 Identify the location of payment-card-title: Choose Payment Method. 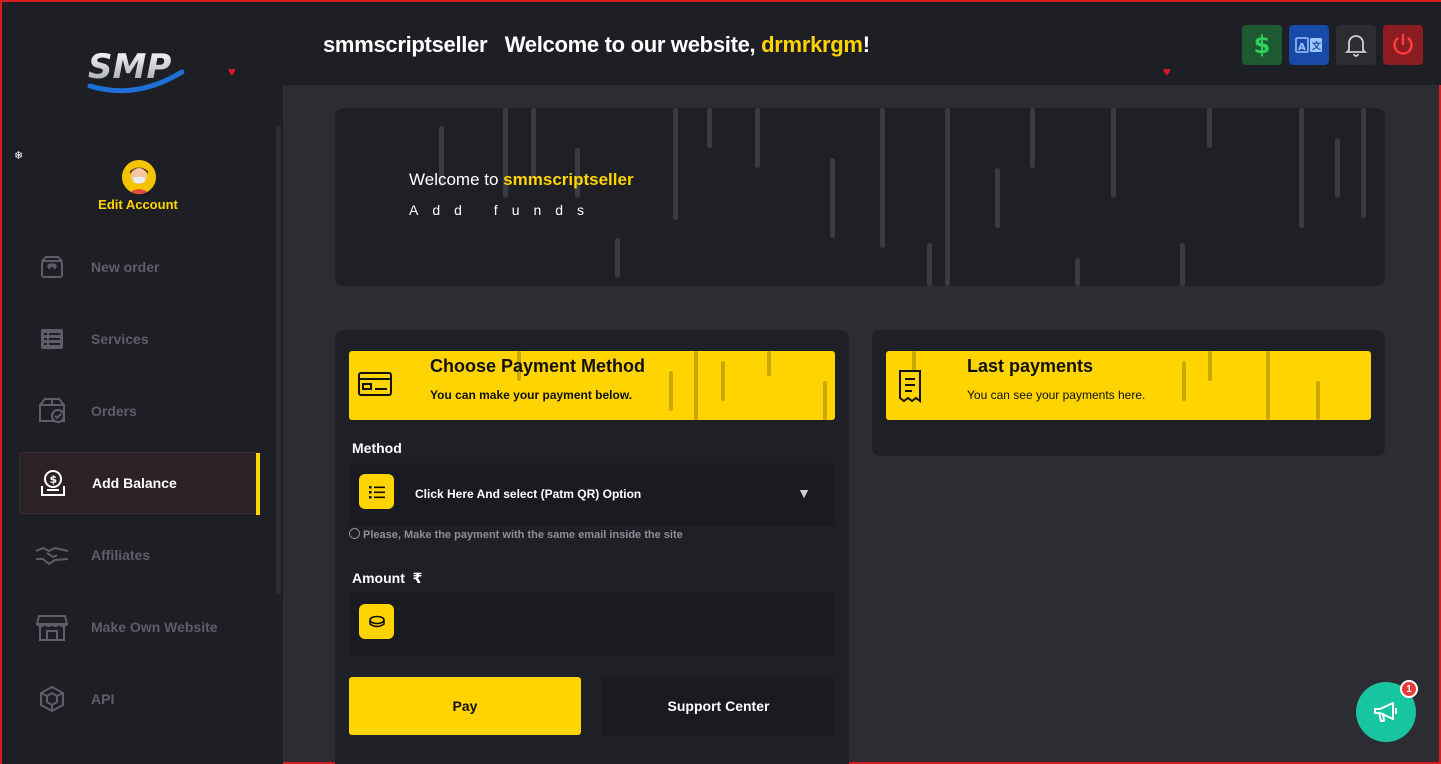
(538, 366).